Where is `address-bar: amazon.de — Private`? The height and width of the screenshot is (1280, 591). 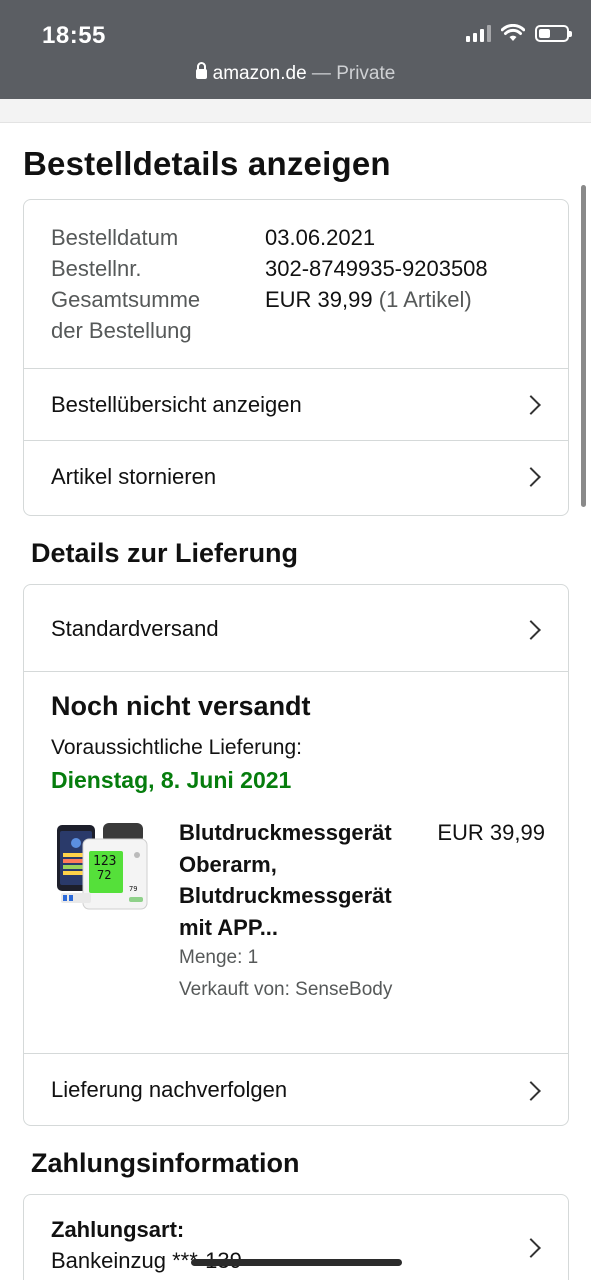
address-bar: amazon.de — Private is located at coordinates (295, 73).